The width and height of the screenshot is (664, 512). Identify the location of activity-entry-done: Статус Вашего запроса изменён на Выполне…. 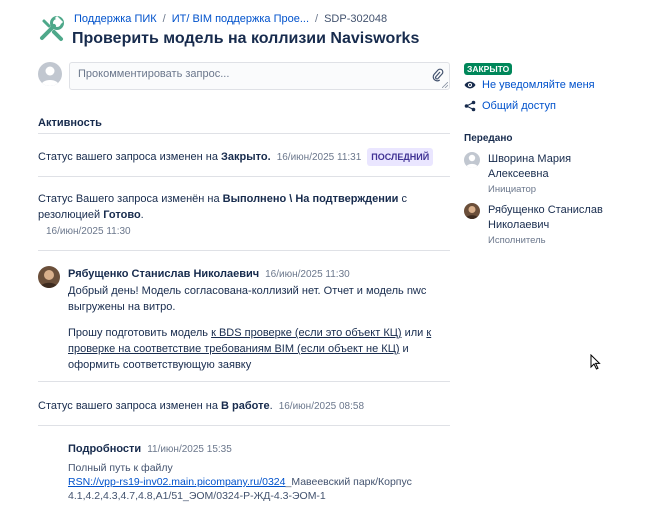
(244, 215).